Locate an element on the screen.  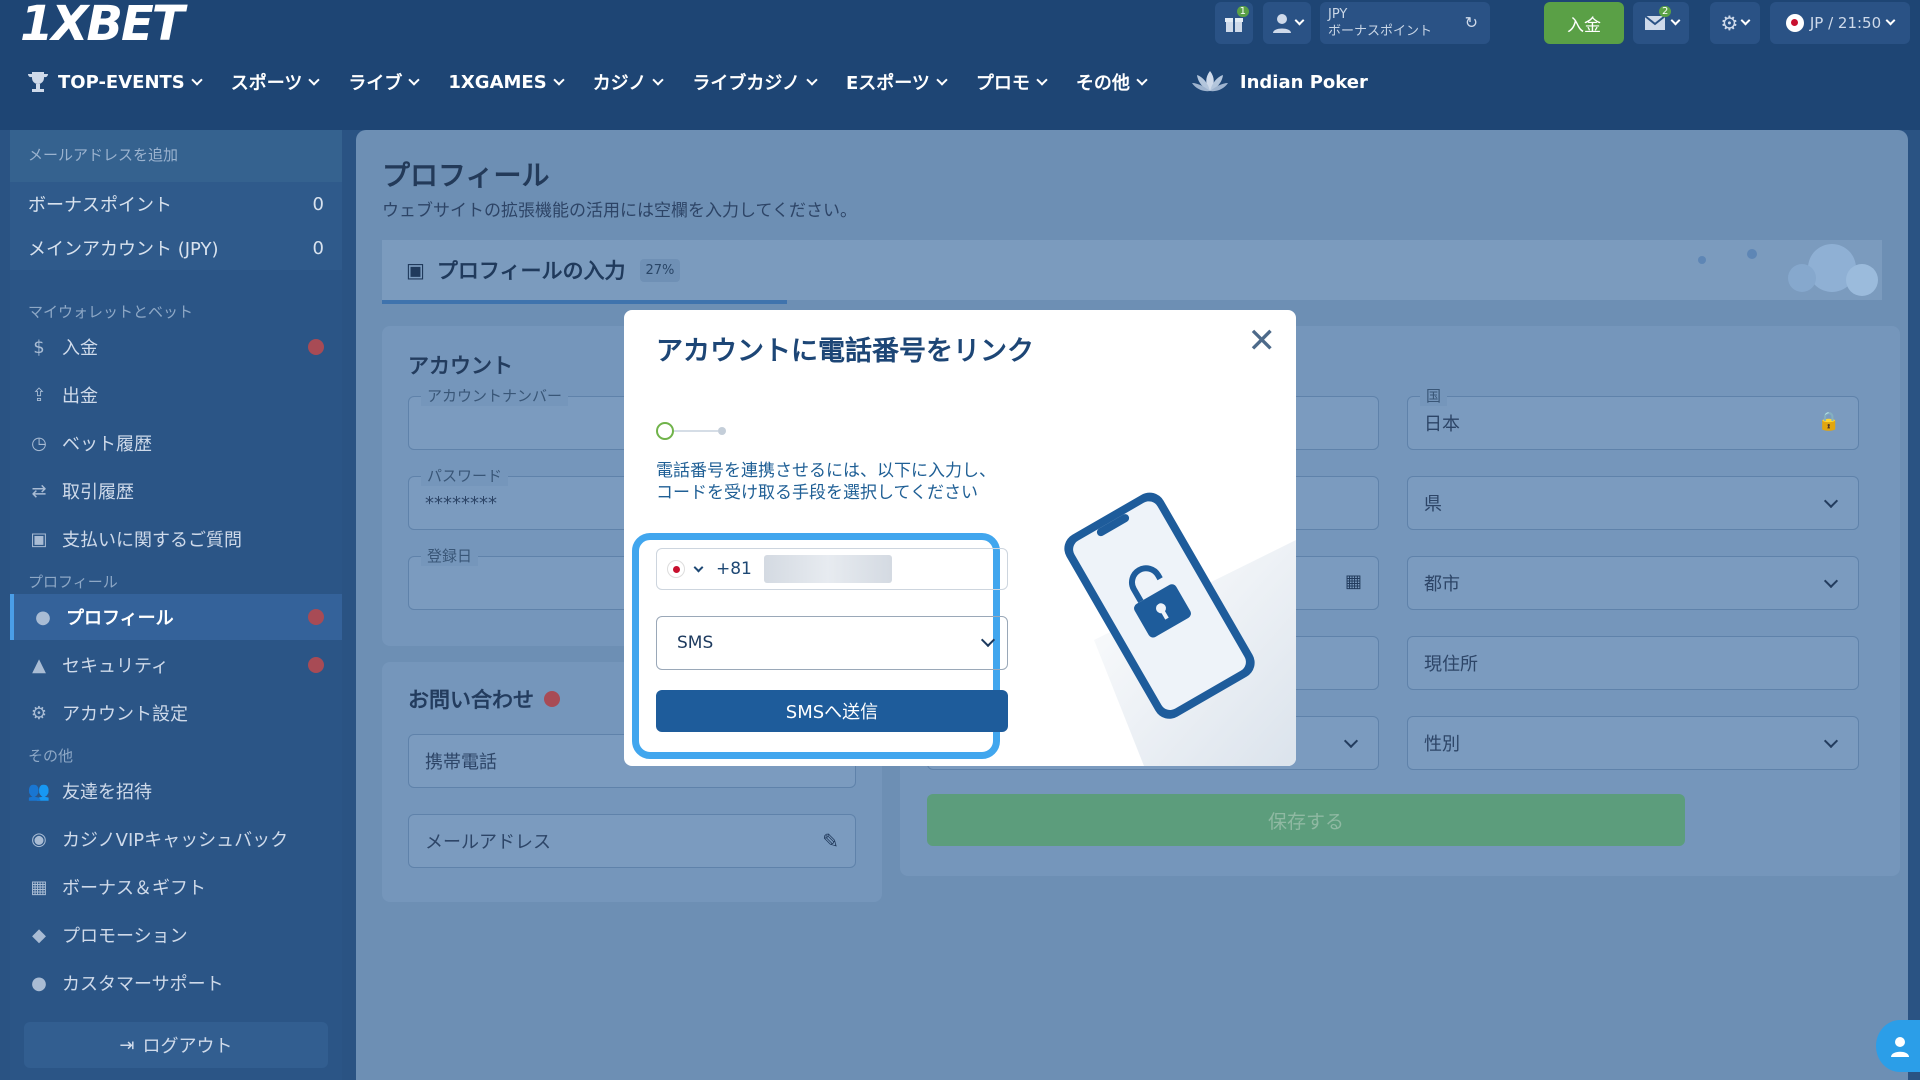
address-placeholder: 現住所 is located at coordinates (1451, 664).